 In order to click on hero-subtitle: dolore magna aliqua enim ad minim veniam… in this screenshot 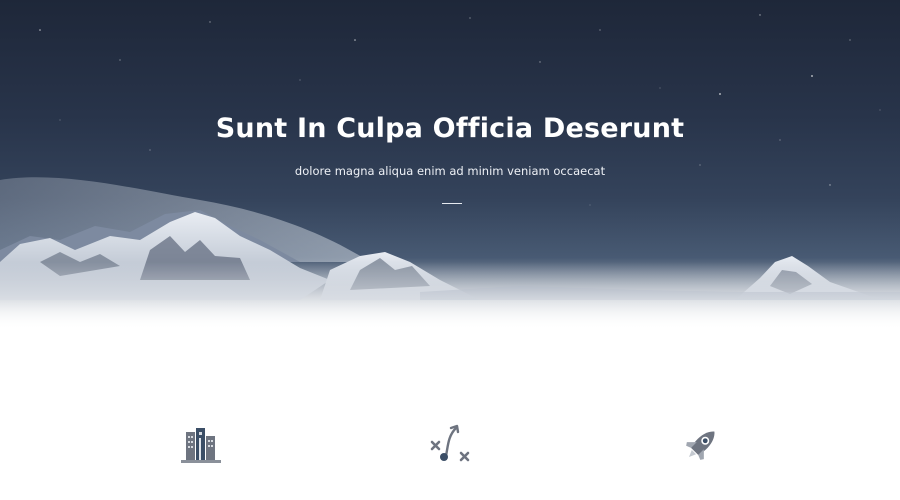, I will do `click(450, 171)`.